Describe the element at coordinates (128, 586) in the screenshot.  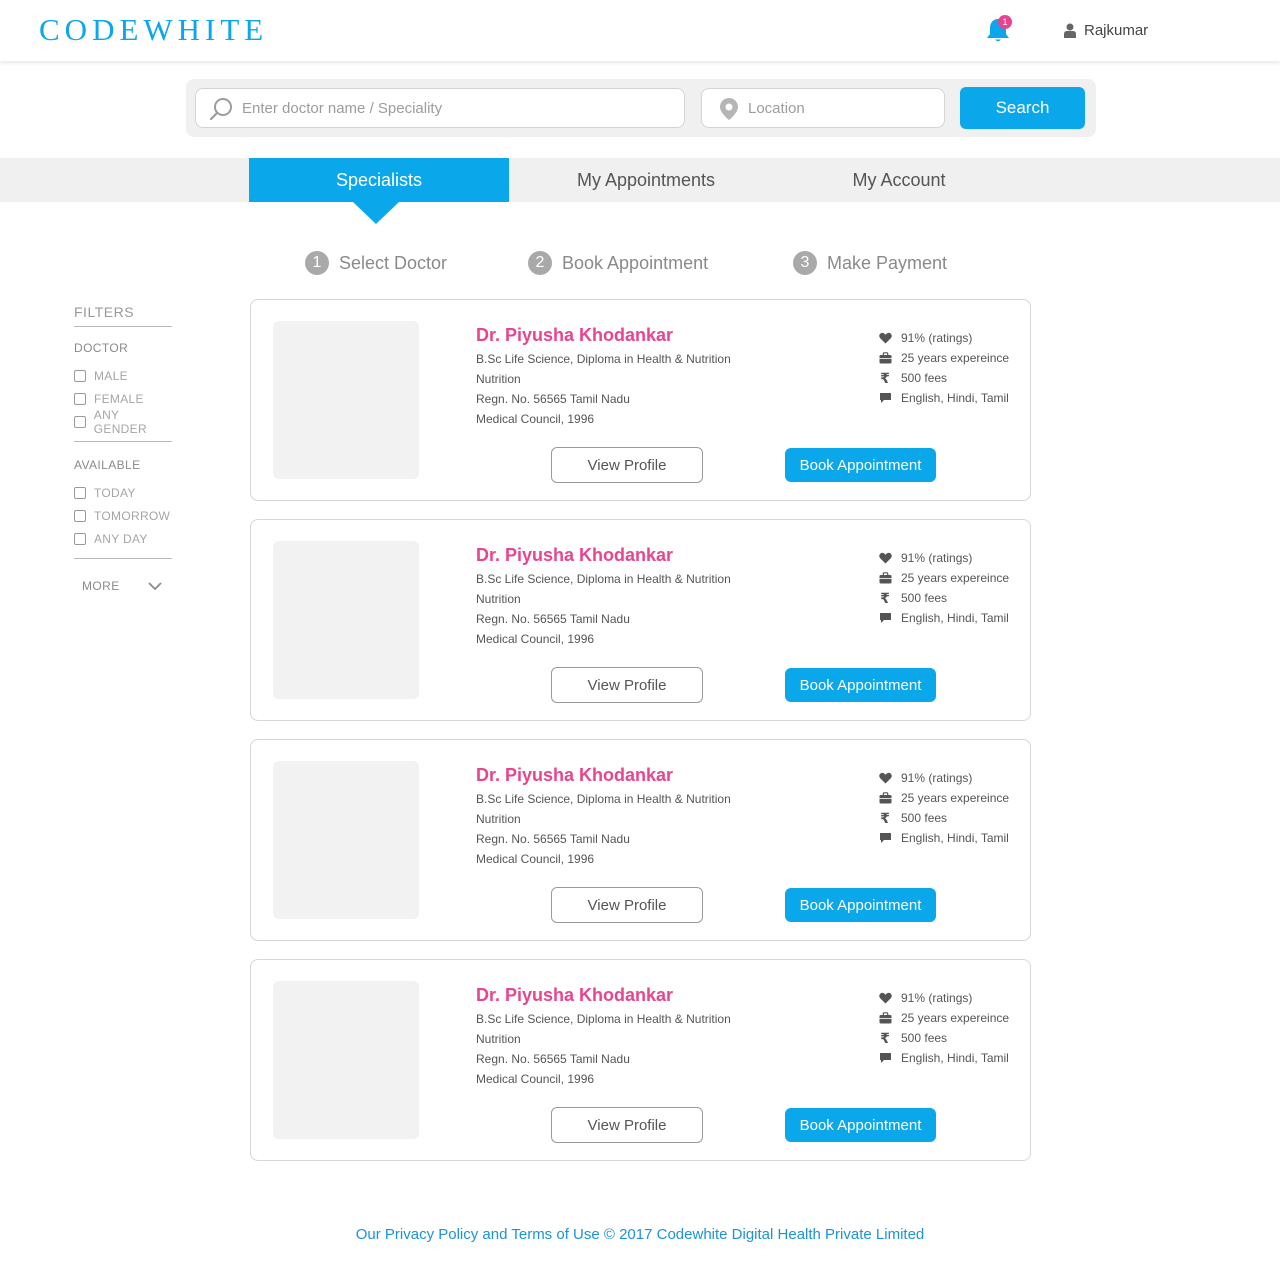
I see `more-filters-toggle: MORE` at that location.